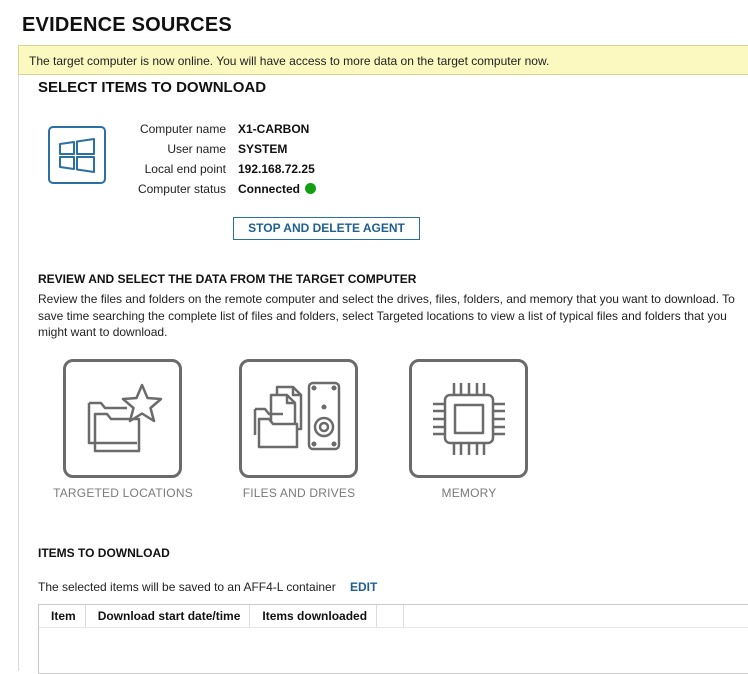 This screenshot has height=674, width=748. I want to click on items-to-download-heading: ITEMS TO DOWNLOAD, so click(104, 553).